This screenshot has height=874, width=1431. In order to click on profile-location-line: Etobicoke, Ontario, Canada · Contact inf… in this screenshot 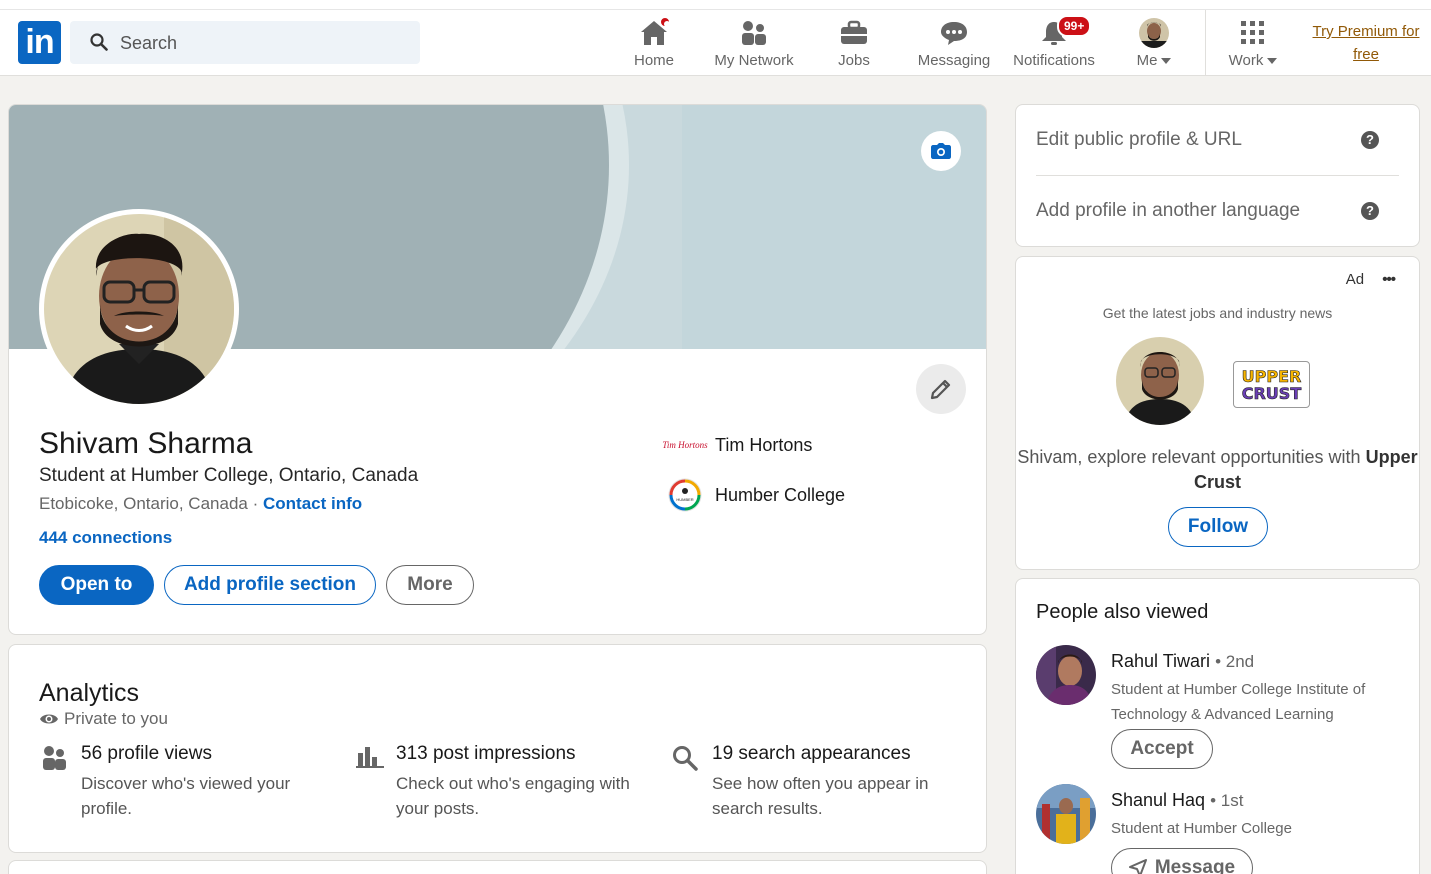, I will do `click(200, 504)`.